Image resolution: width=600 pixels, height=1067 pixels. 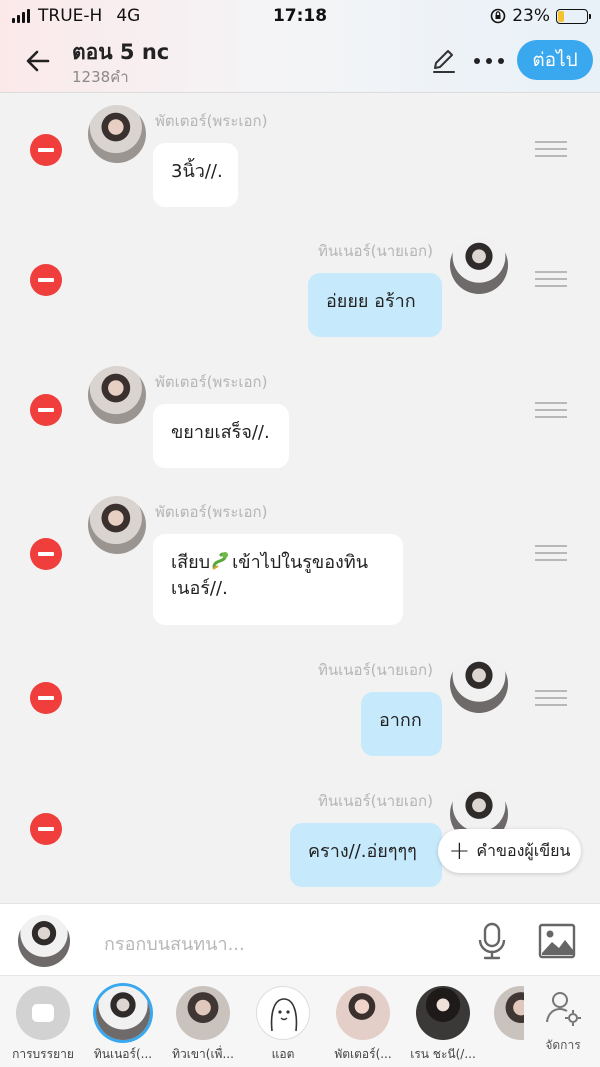 I want to click on image-icon, so click(x=557, y=941).